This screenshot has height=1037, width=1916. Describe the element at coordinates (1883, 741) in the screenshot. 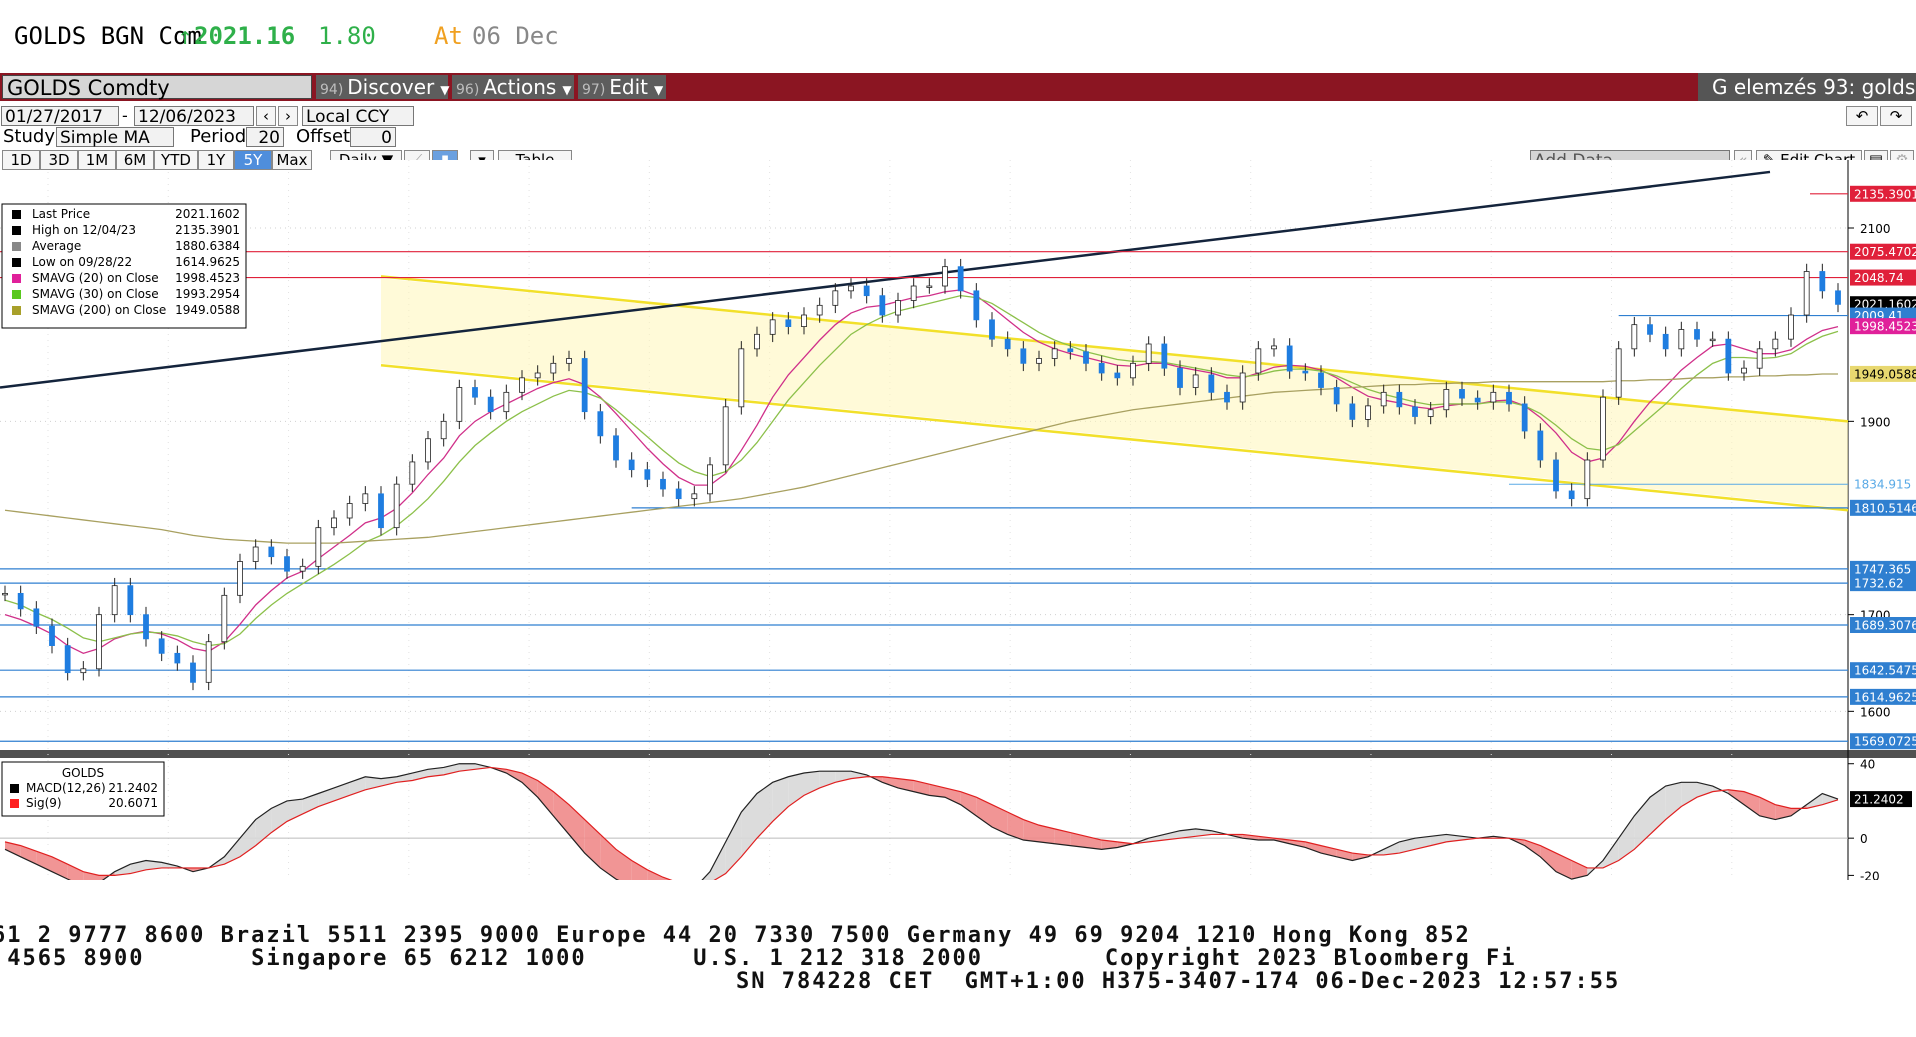

I see `price-level-tag: 1569.0725` at that location.